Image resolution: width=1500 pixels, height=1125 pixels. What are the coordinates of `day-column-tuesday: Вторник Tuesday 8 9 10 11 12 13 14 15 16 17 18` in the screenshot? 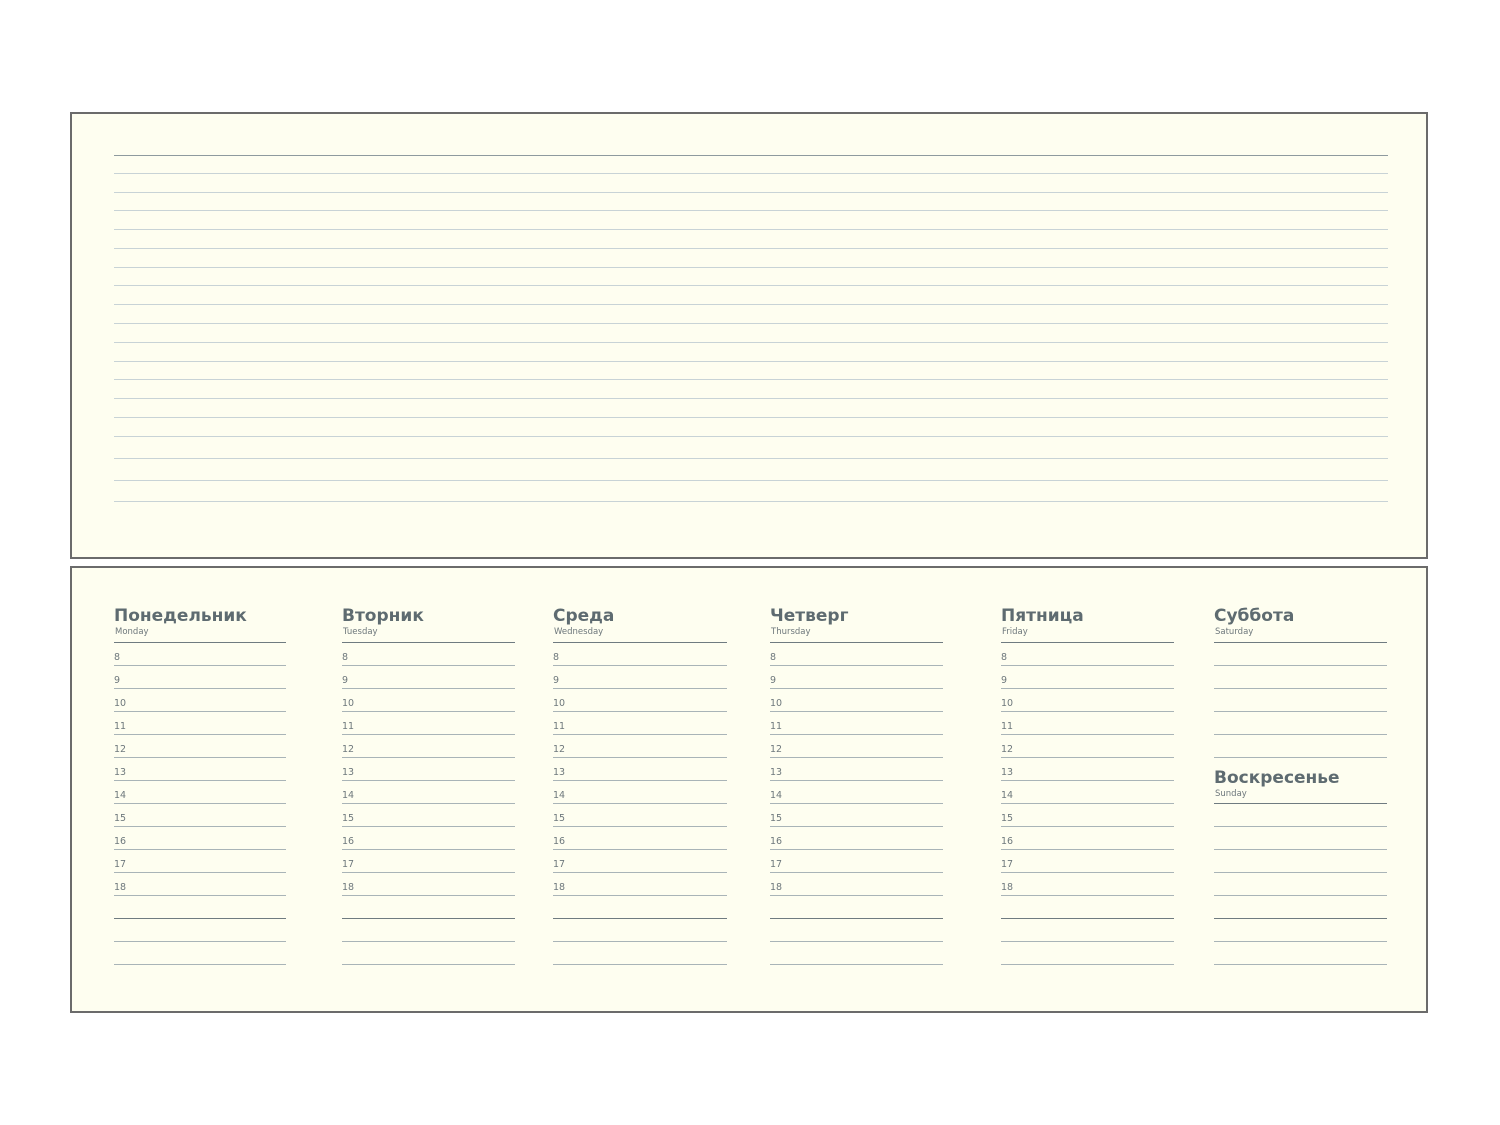 It's located at (428, 789).